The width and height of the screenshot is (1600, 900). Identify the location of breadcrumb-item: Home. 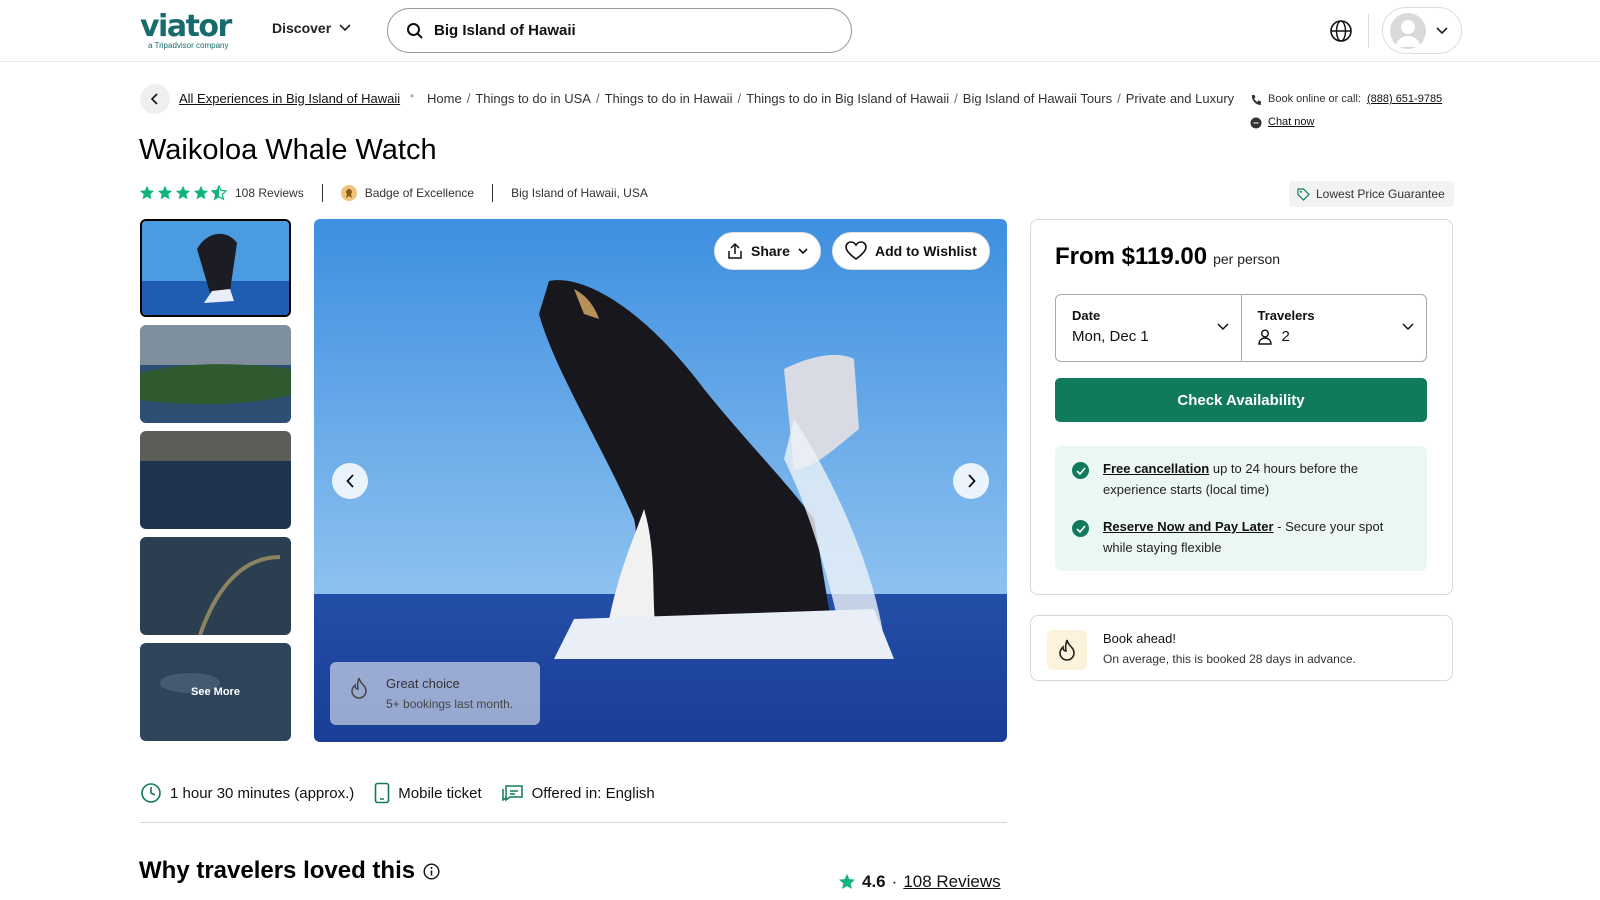
(444, 98).